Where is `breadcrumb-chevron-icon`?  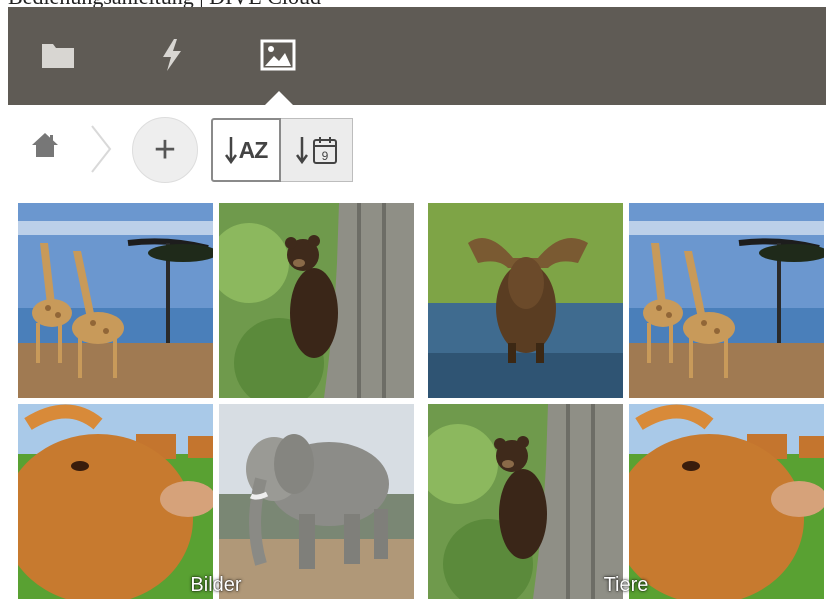 breadcrumb-chevron-icon is located at coordinates (101, 149).